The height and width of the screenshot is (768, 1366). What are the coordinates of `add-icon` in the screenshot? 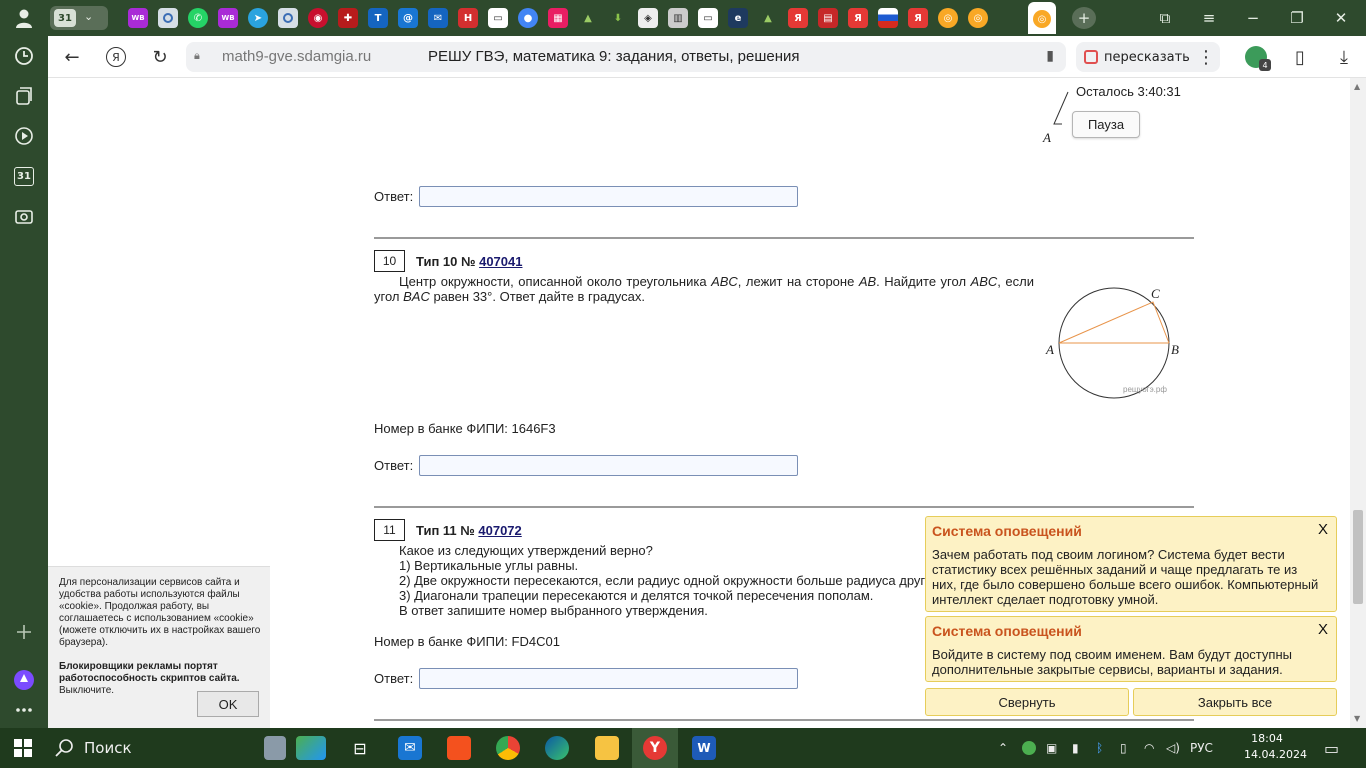 It's located at (24, 632).